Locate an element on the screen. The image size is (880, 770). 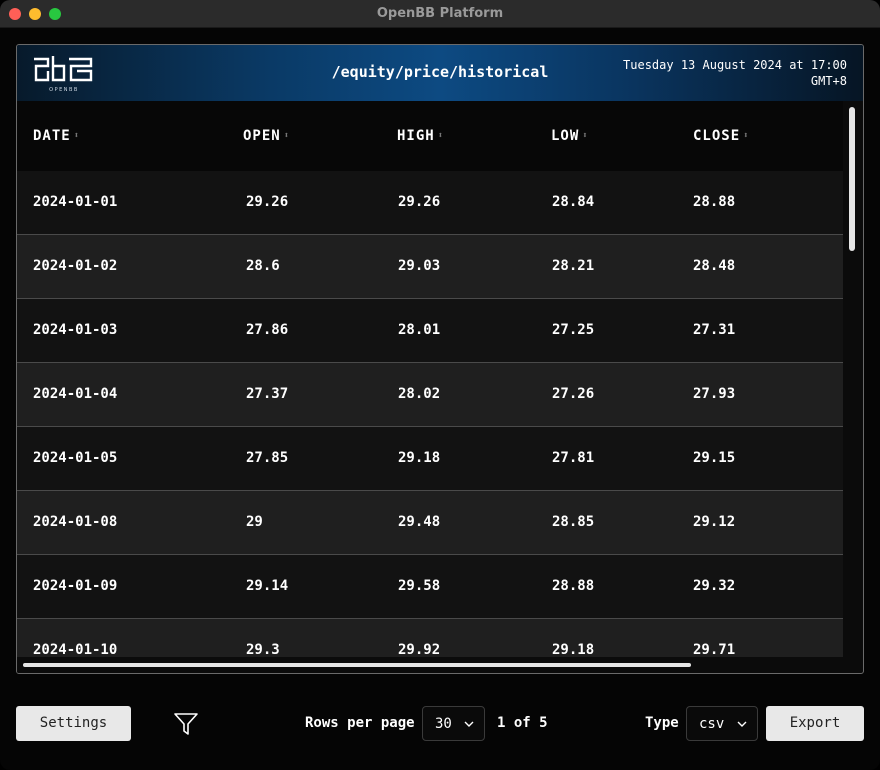
cell-open: 29.14 is located at coordinates (267, 586).